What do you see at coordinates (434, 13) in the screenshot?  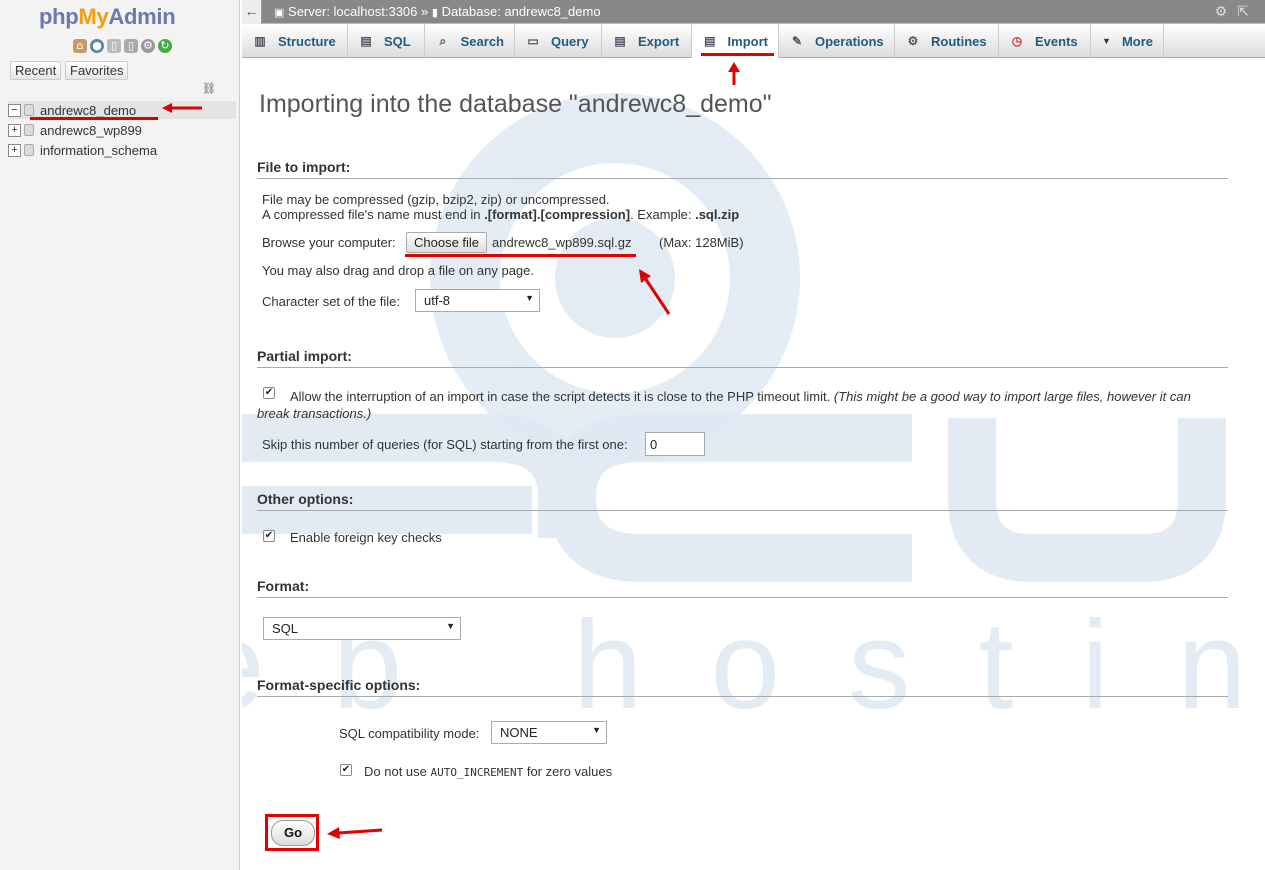 I see `database-icon: ▮` at bounding box center [434, 13].